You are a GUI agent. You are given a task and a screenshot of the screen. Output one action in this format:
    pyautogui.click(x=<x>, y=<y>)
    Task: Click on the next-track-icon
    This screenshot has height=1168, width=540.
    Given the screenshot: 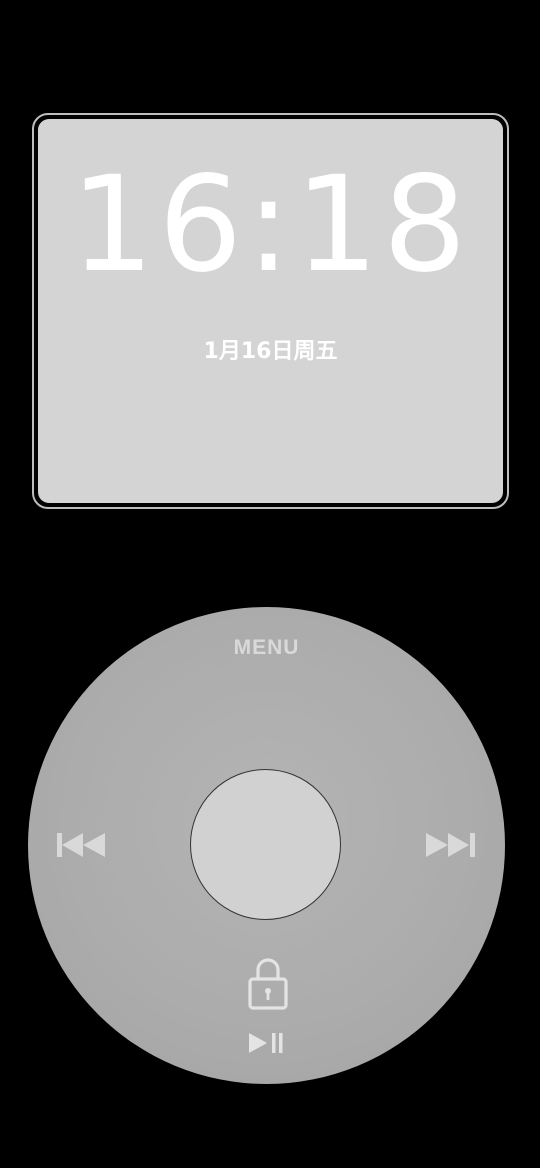 What is the action you would take?
    pyautogui.click(x=450, y=847)
    